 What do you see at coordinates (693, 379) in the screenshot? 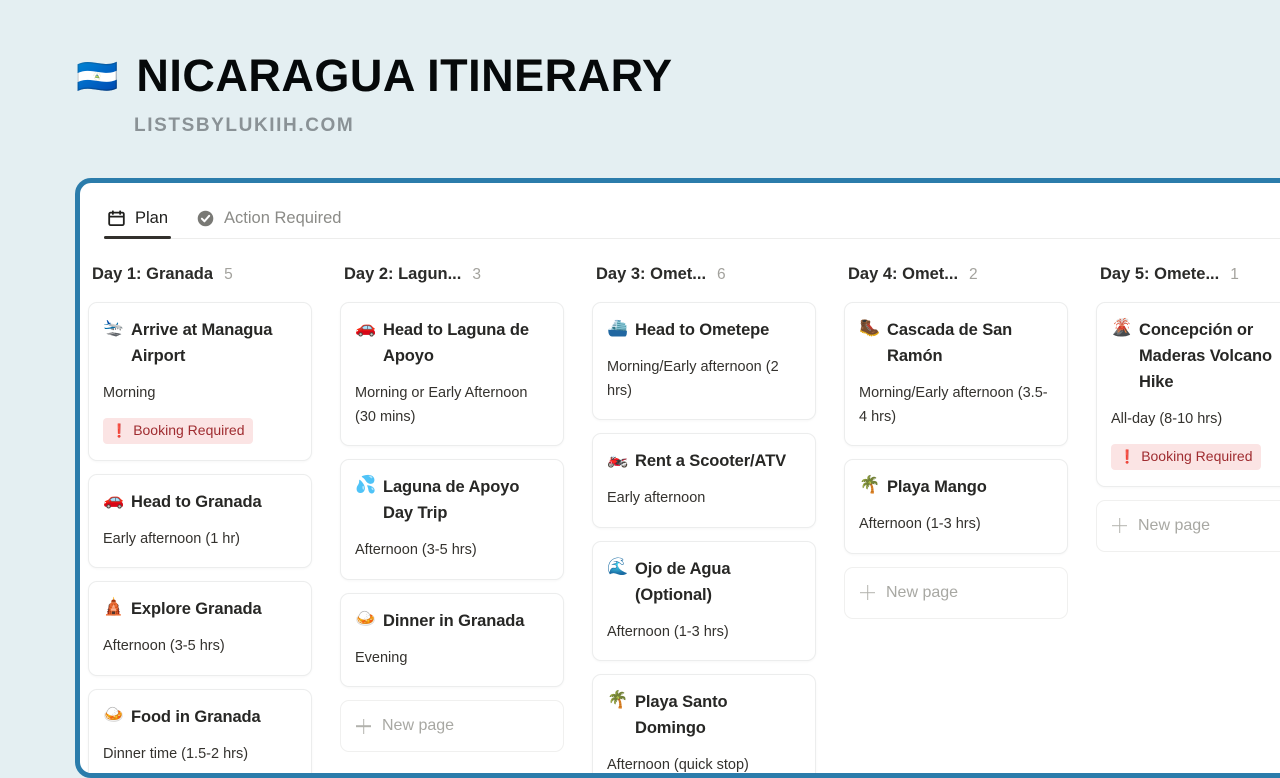
I see `card-meta: Morning/Early afternoon (2 hrs)` at bounding box center [693, 379].